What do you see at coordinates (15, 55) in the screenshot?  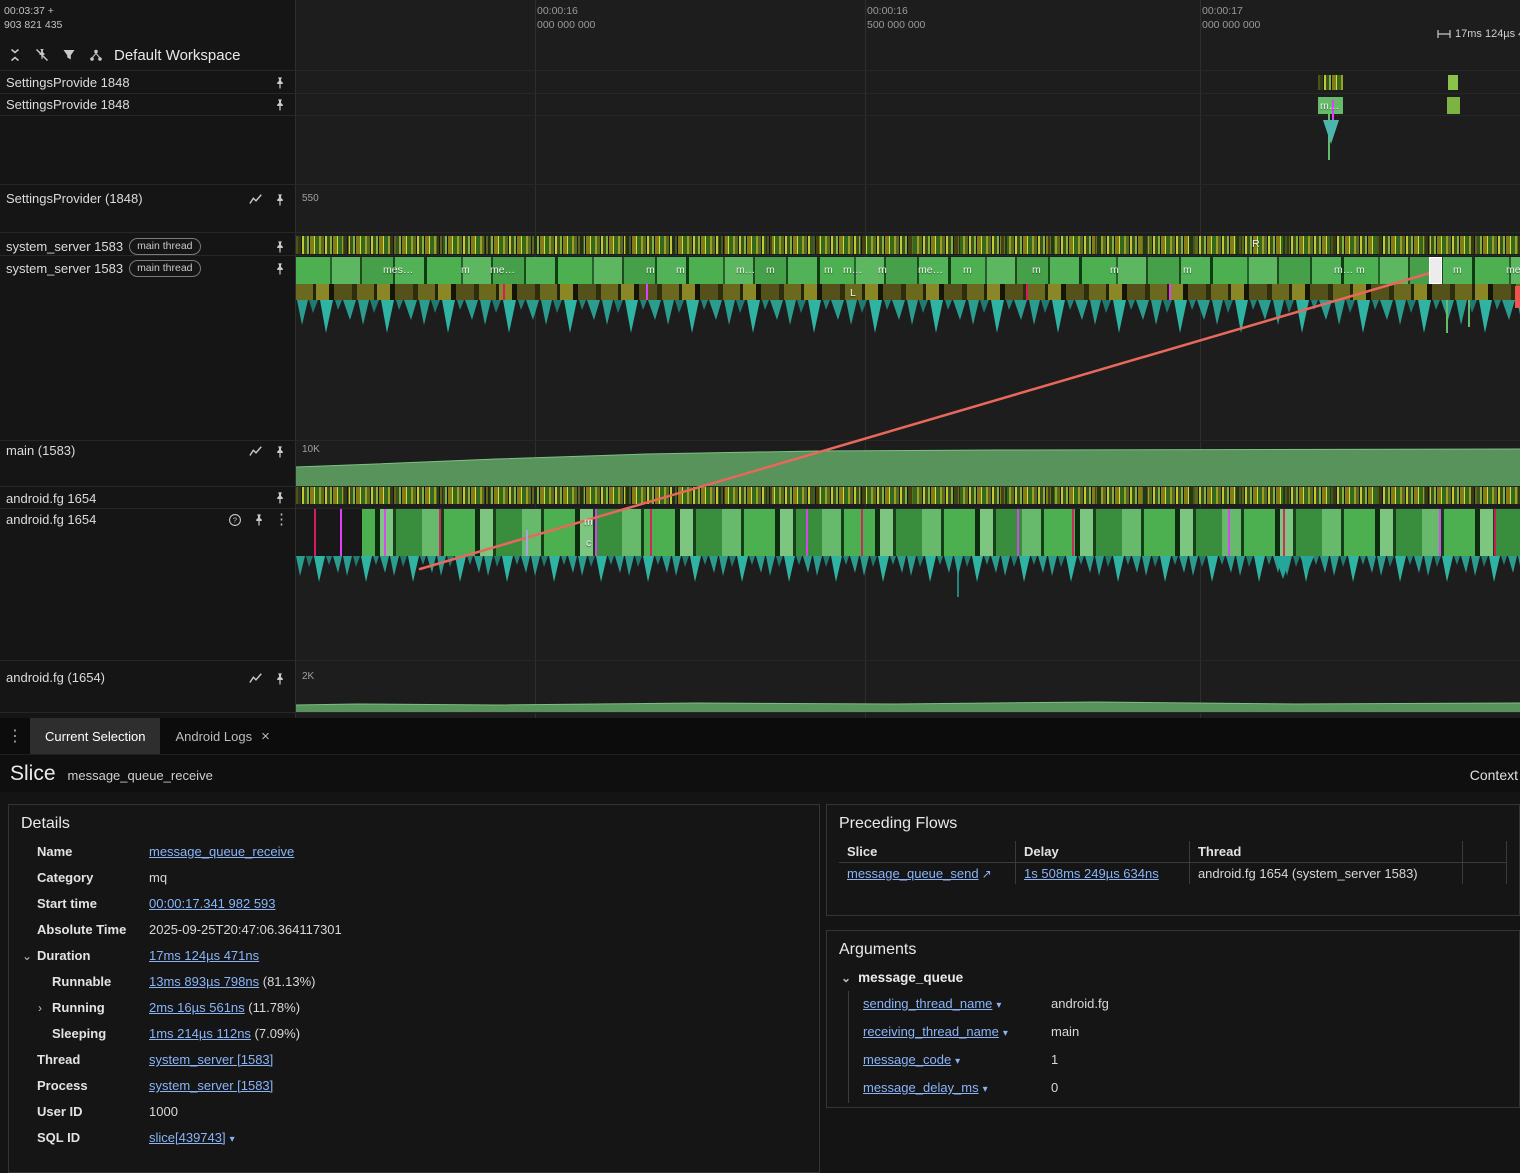 I see `collapse-tracks-icon` at bounding box center [15, 55].